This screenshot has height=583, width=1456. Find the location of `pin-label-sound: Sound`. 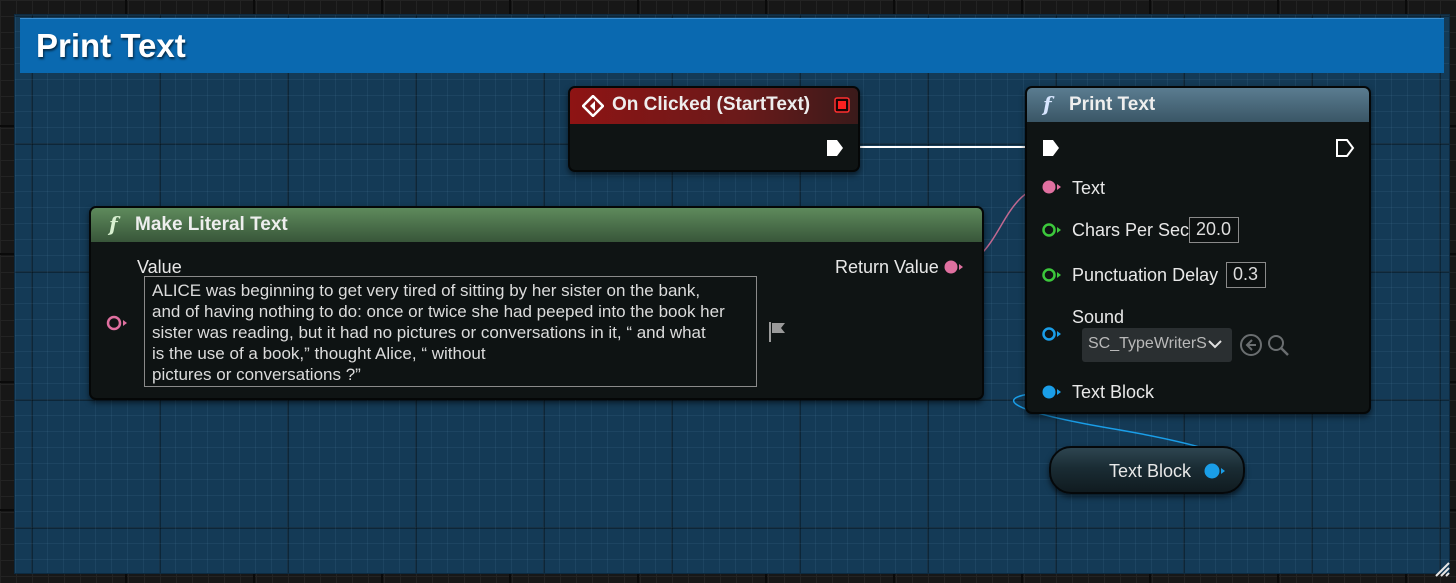

pin-label-sound: Sound is located at coordinates (1098, 317).